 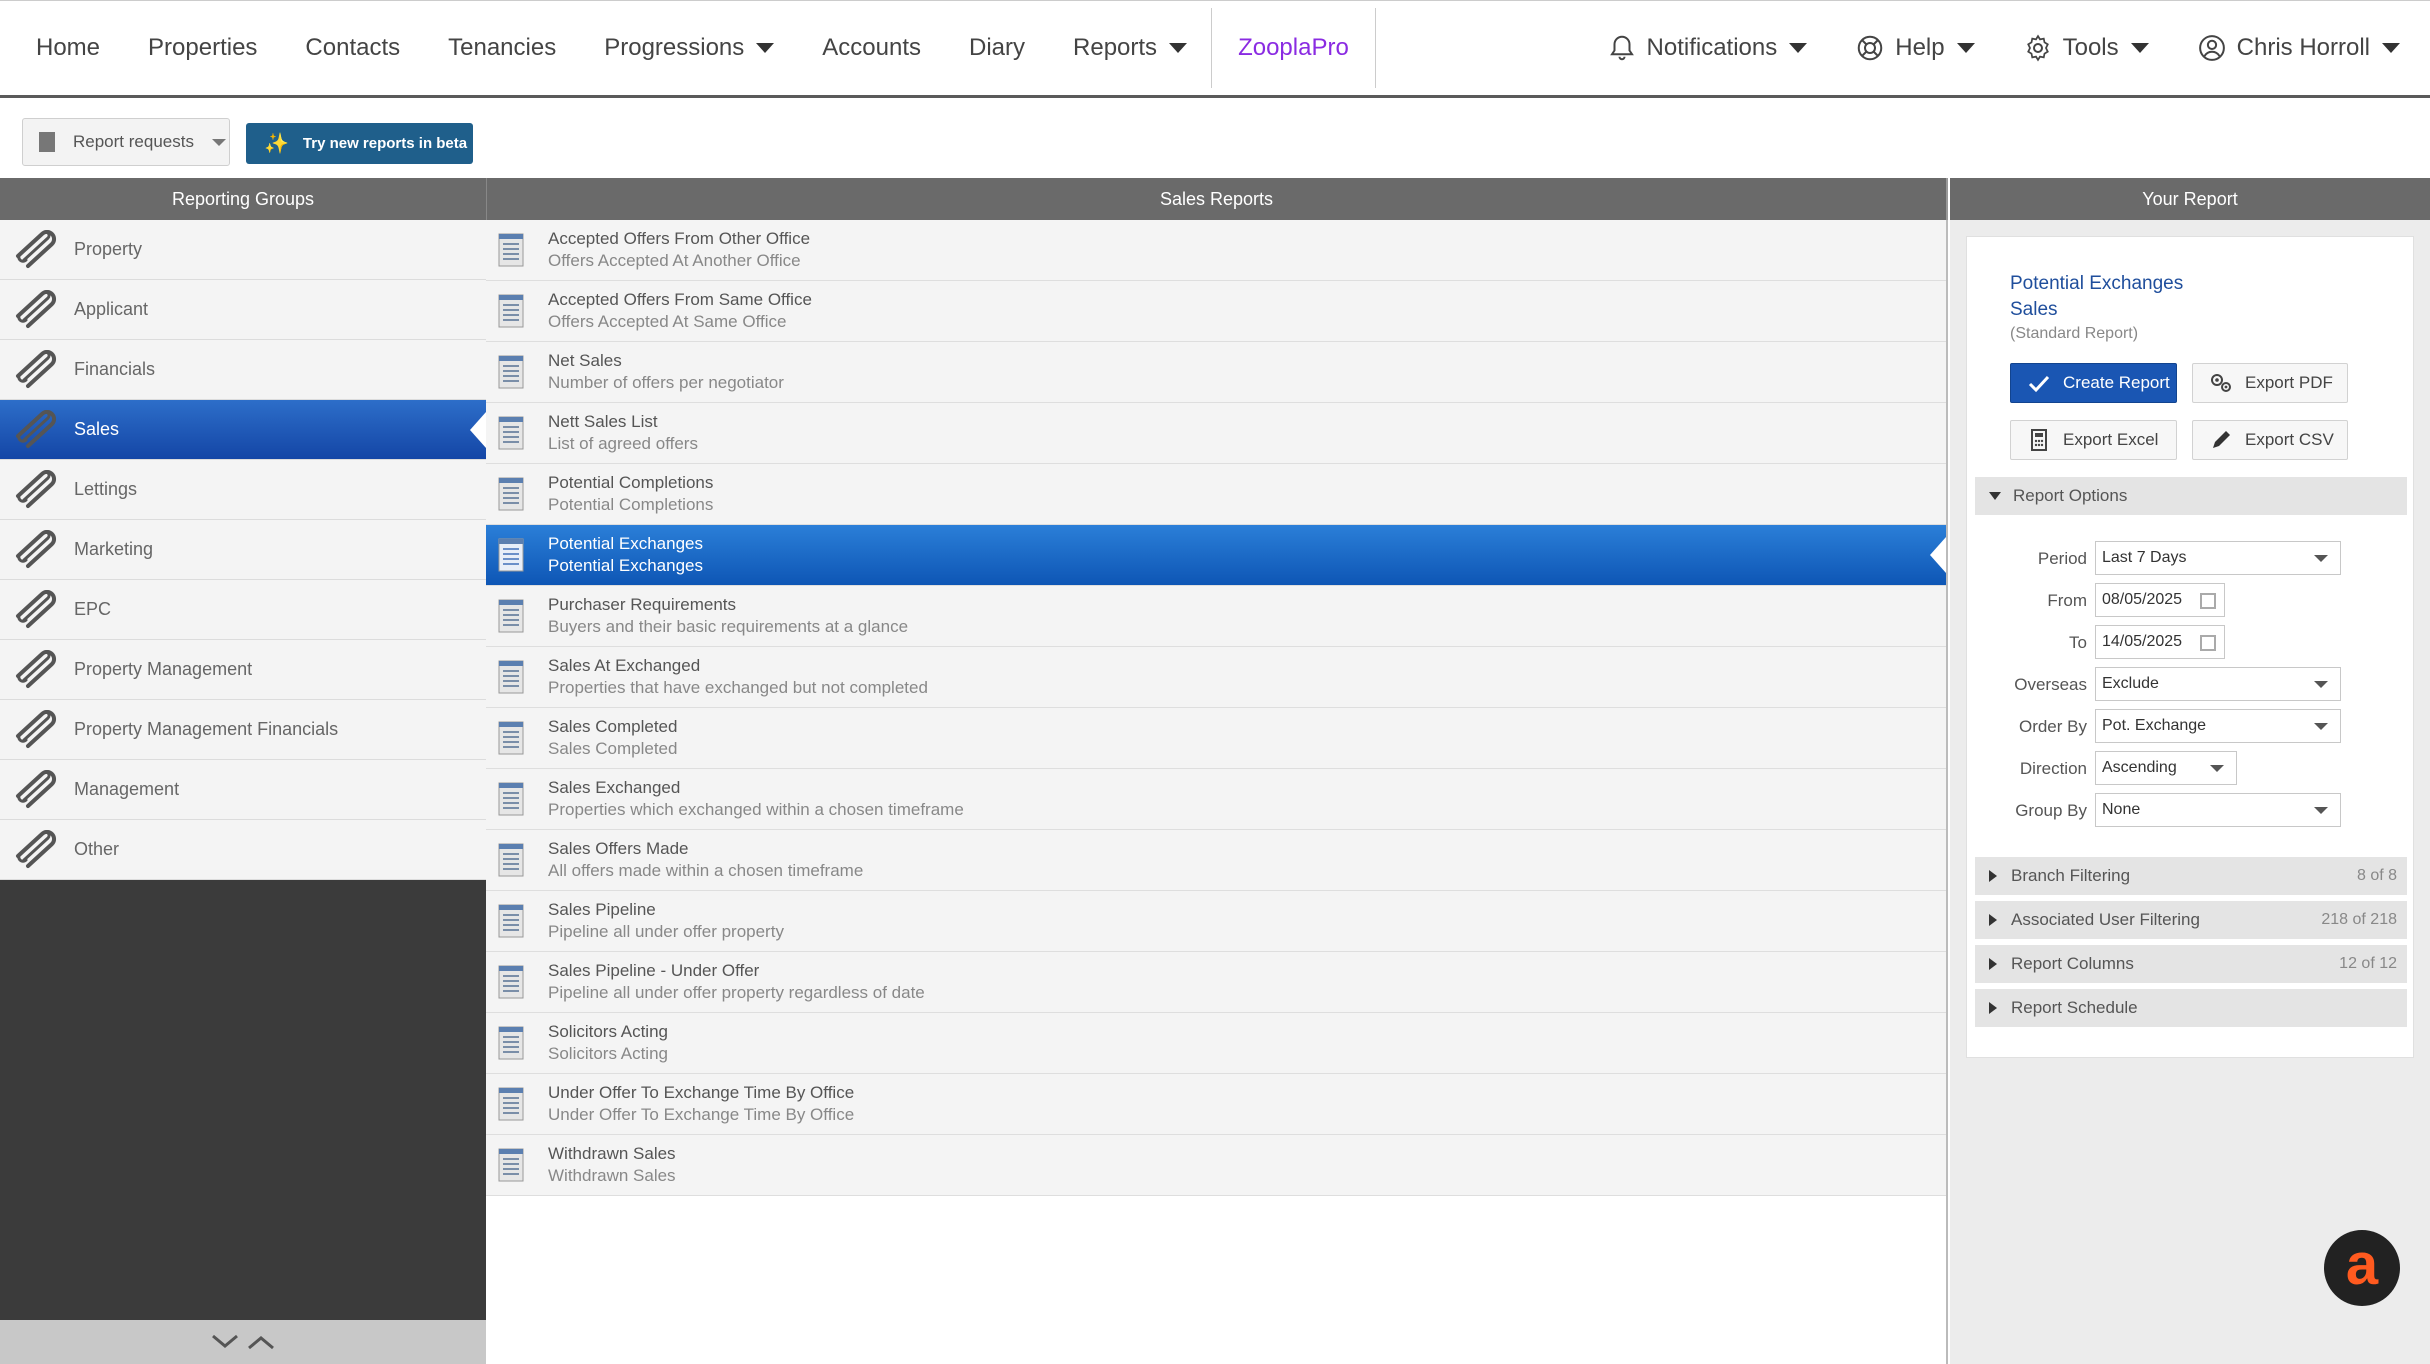 I want to click on nav-tools: Tools, so click(x=2086, y=48).